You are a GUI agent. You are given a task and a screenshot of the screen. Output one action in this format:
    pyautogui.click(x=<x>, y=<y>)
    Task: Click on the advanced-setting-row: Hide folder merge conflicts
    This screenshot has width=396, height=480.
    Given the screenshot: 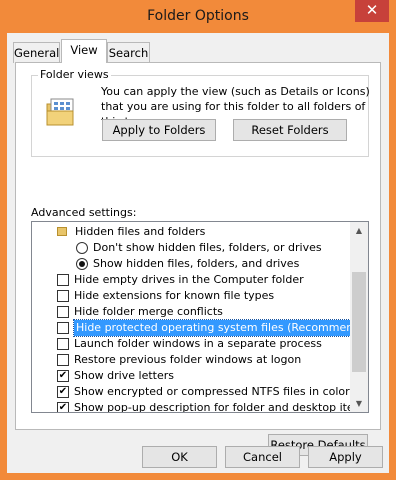 What is the action you would take?
    pyautogui.click(x=191, y=312)
    